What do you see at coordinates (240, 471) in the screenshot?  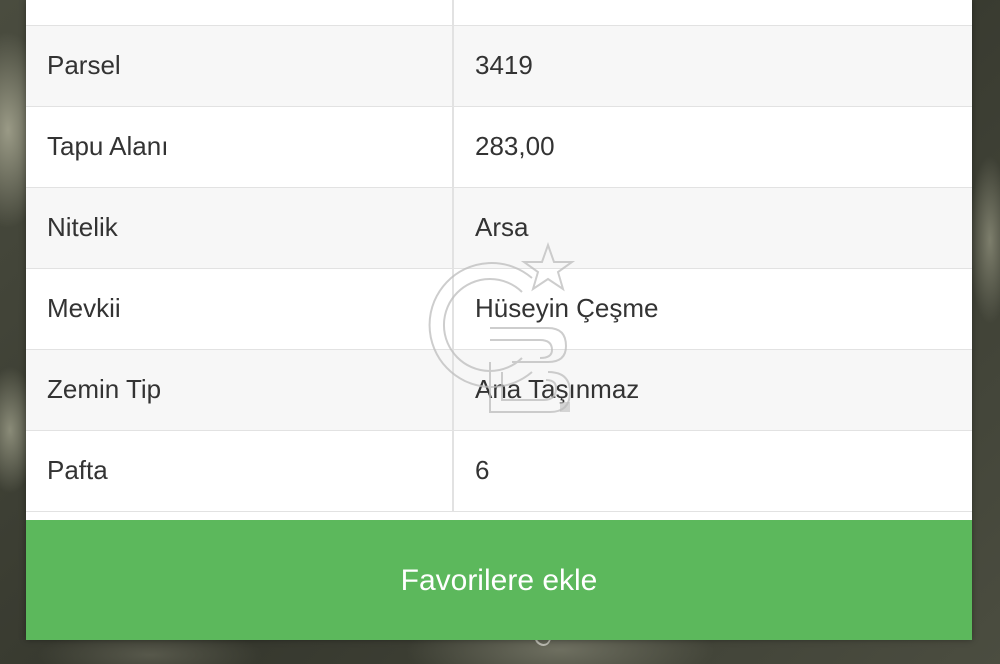 I see `row-label-pafta: Pafta` at bounding box center [240, 471].